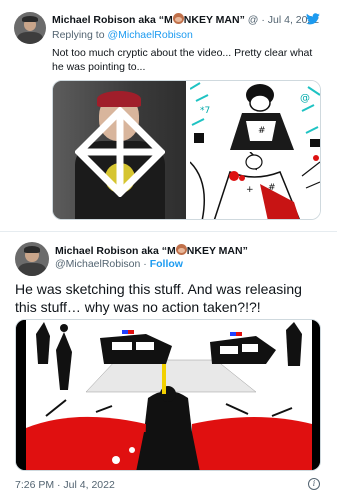 This screenshot has width=337, height=500. Describe the element at coordinates (166, 264) in the screenshot. I see `follow-button: Follow` at that location.